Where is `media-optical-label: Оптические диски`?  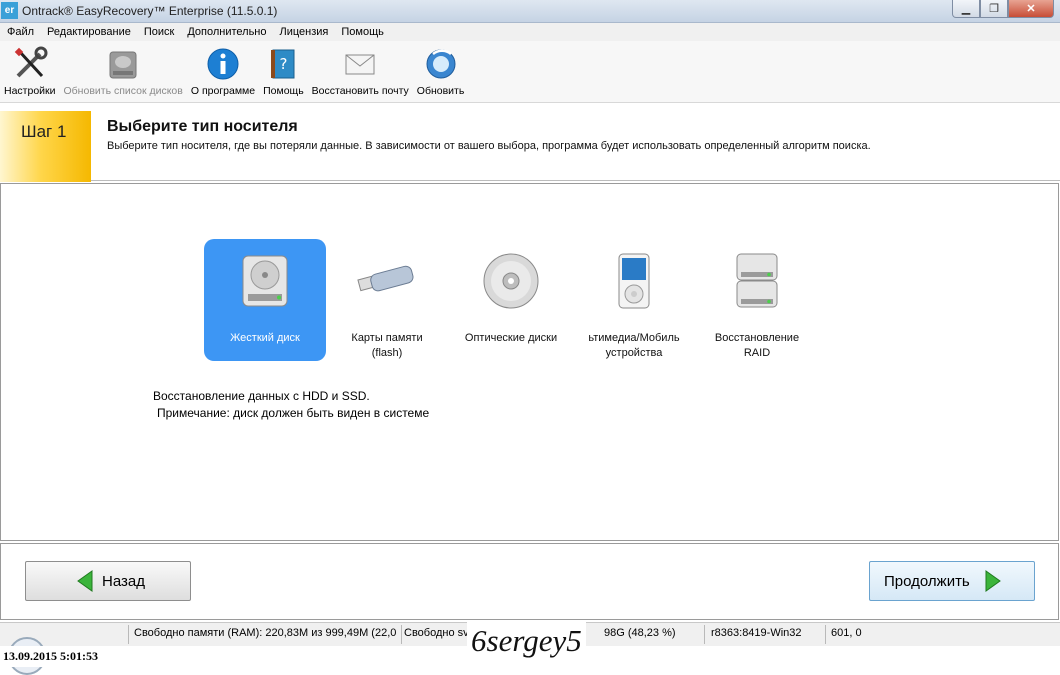 media-optical-label: Оптические диски is located at coordinates (511, 338).